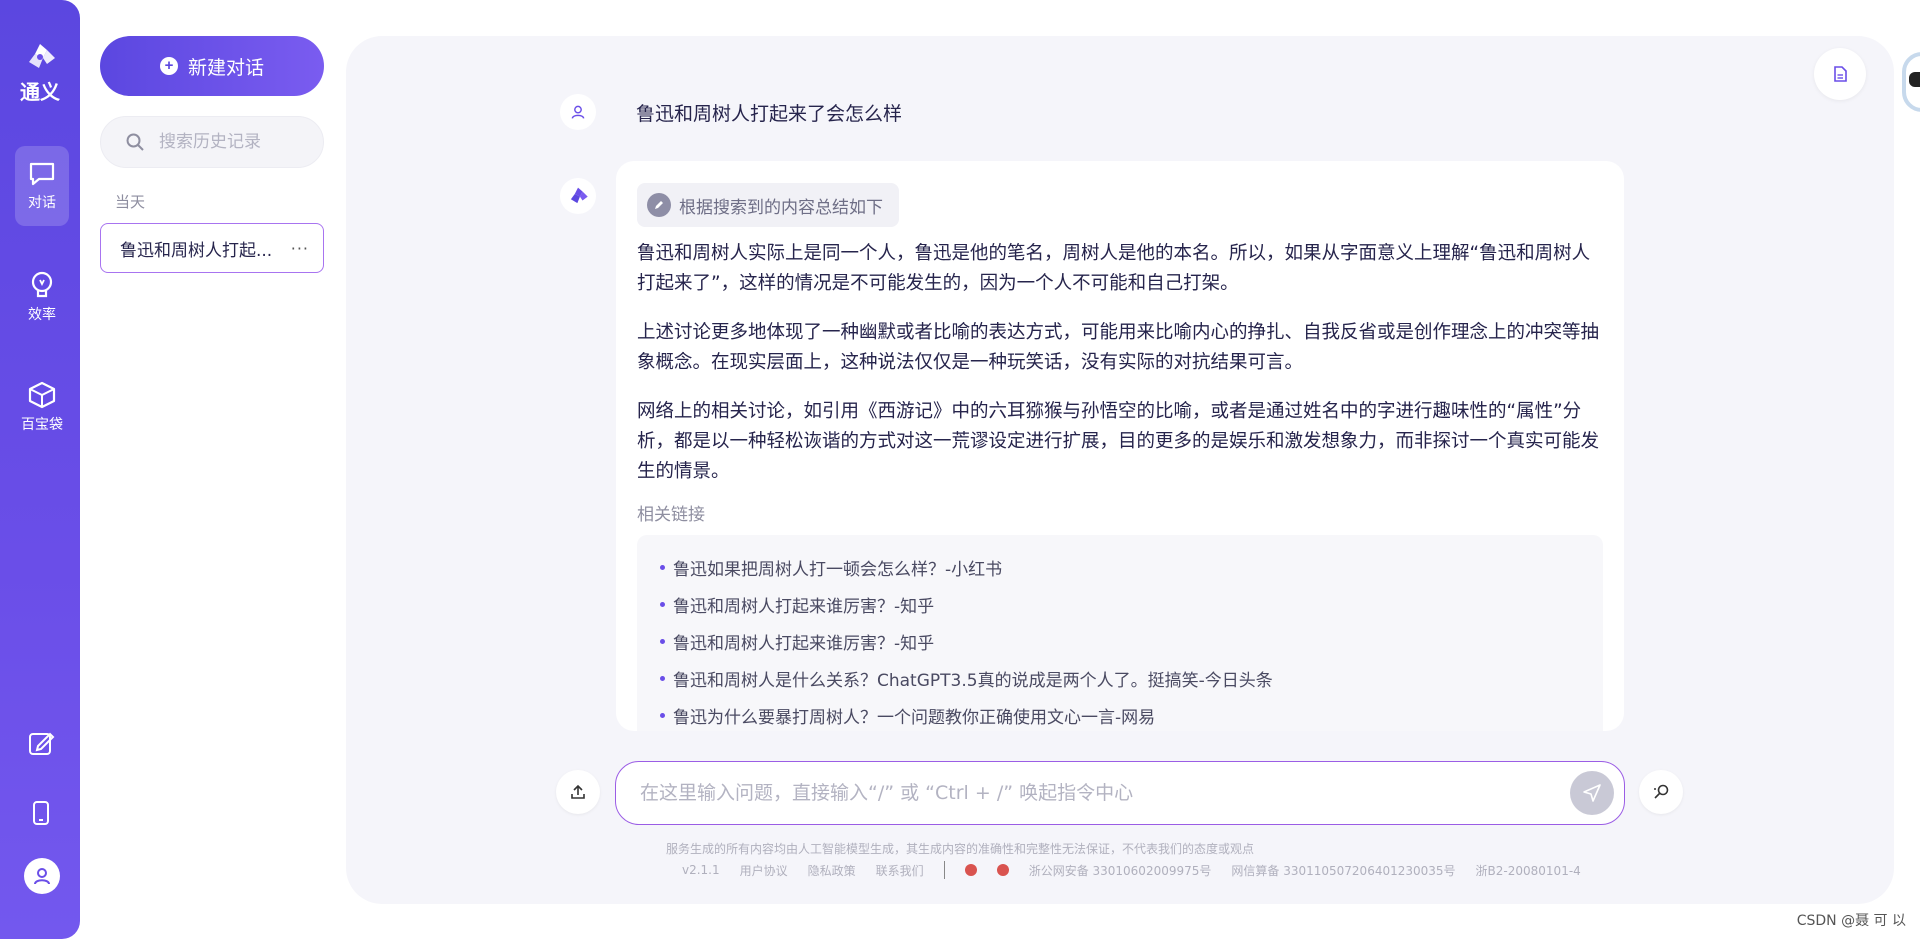 The width and height of the screenshot is (1920, 939). What do you see at coordinates (40, 73) in the screenshot?
I see `brand-logo: 通义` at bounding box center [40, 73].